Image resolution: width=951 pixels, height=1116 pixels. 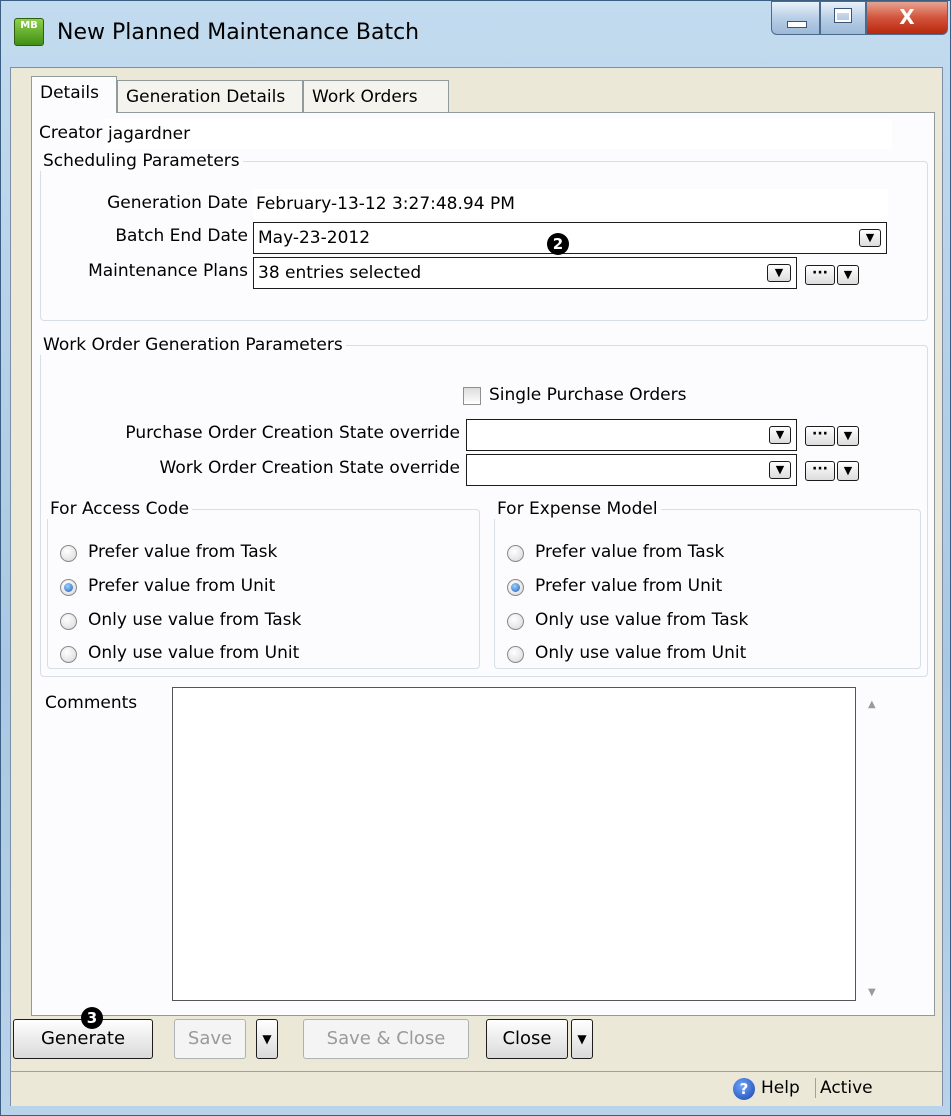 I want to click on app-icon: MB, so click(x=29, y=32).